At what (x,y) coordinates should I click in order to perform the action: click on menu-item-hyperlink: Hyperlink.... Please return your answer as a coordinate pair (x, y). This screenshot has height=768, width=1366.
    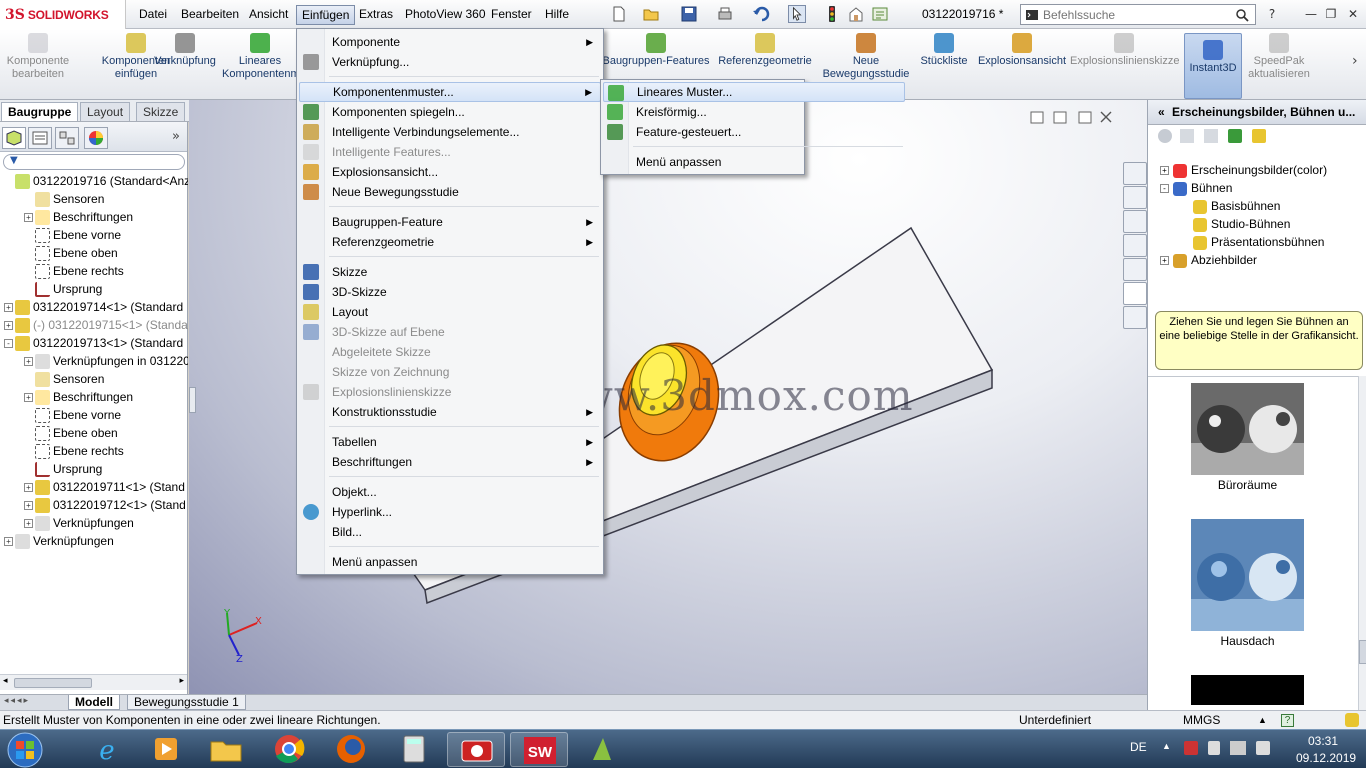
    Looking at the image, I should click on (450, 512).